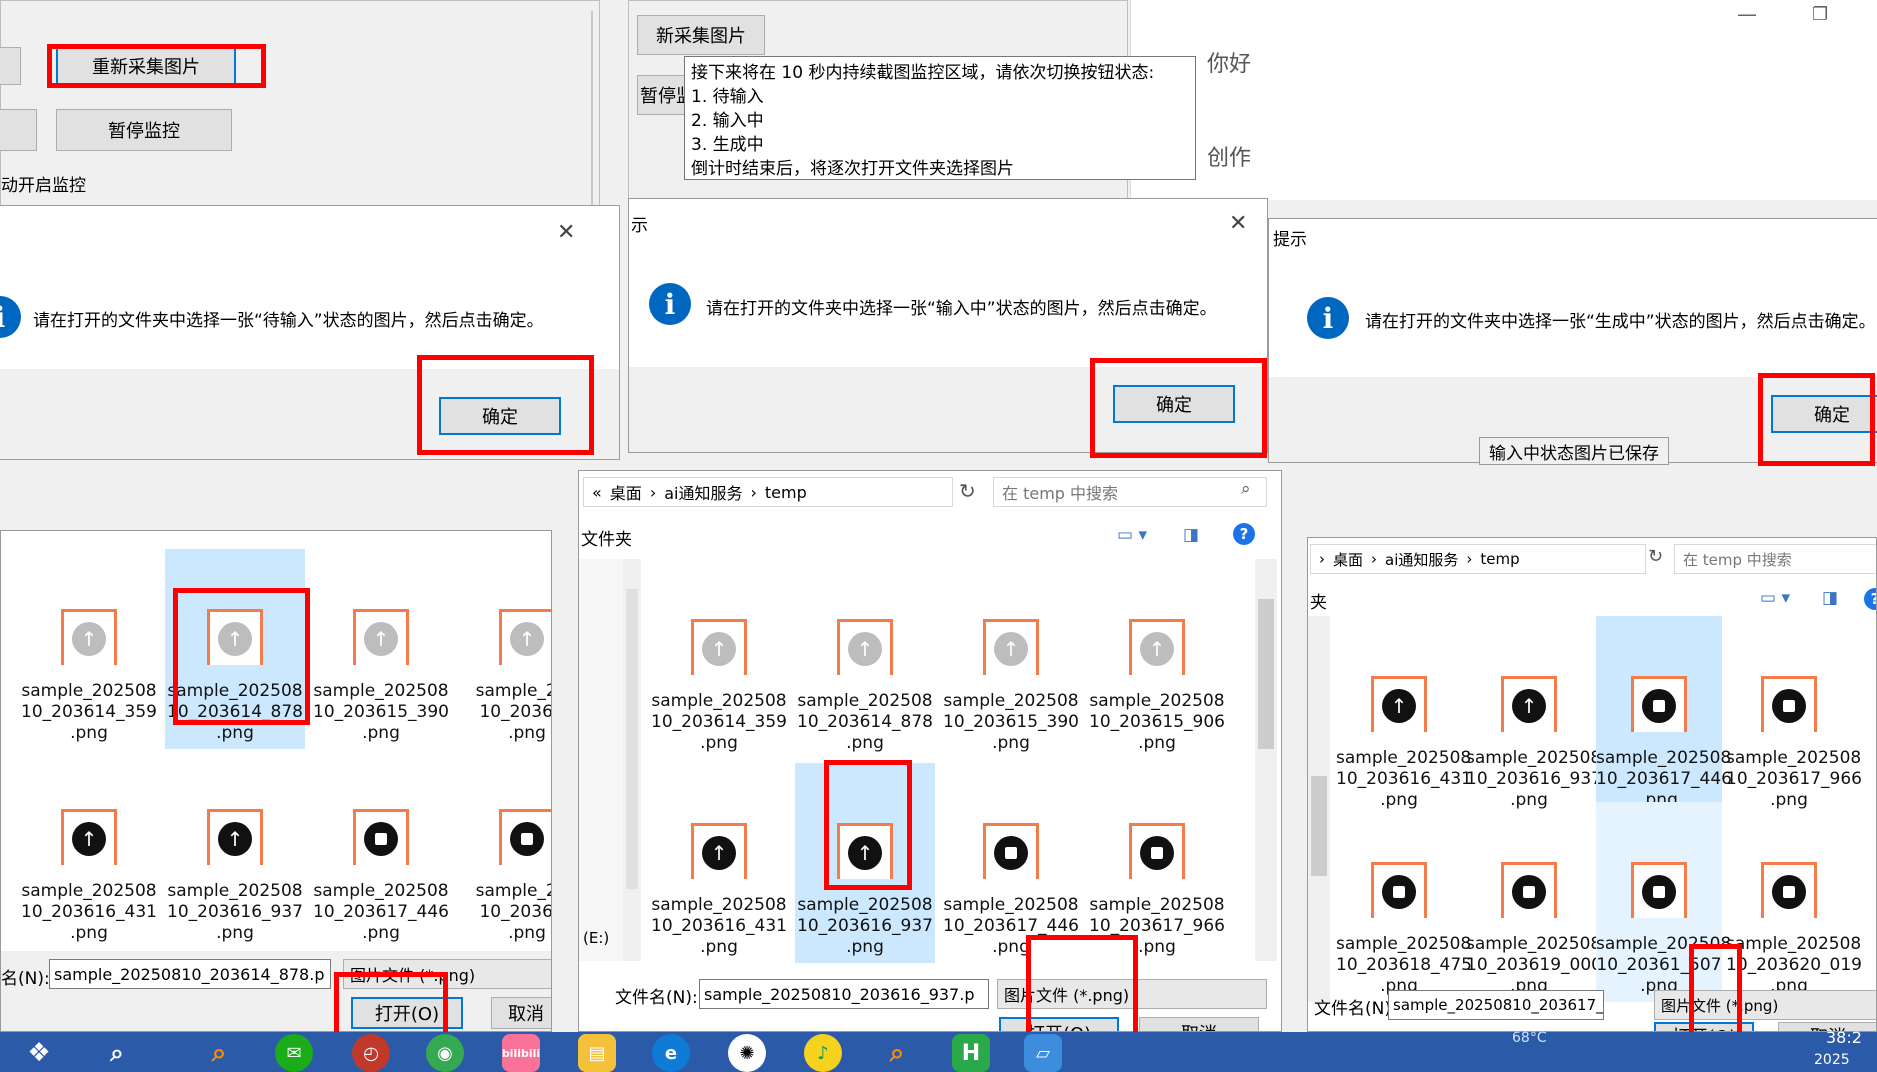 Image resolution: width=1877 pixels, height=1072 pixels. I want to click on qqmusic-icon: ♪, so click(823, 1053).